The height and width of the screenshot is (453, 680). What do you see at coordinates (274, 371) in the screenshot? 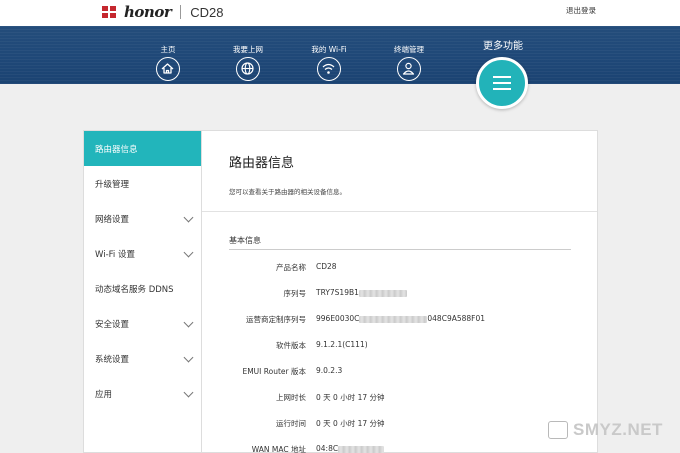
I see `row-label: EMUI Router 版本` at bounding box center [274, 371].